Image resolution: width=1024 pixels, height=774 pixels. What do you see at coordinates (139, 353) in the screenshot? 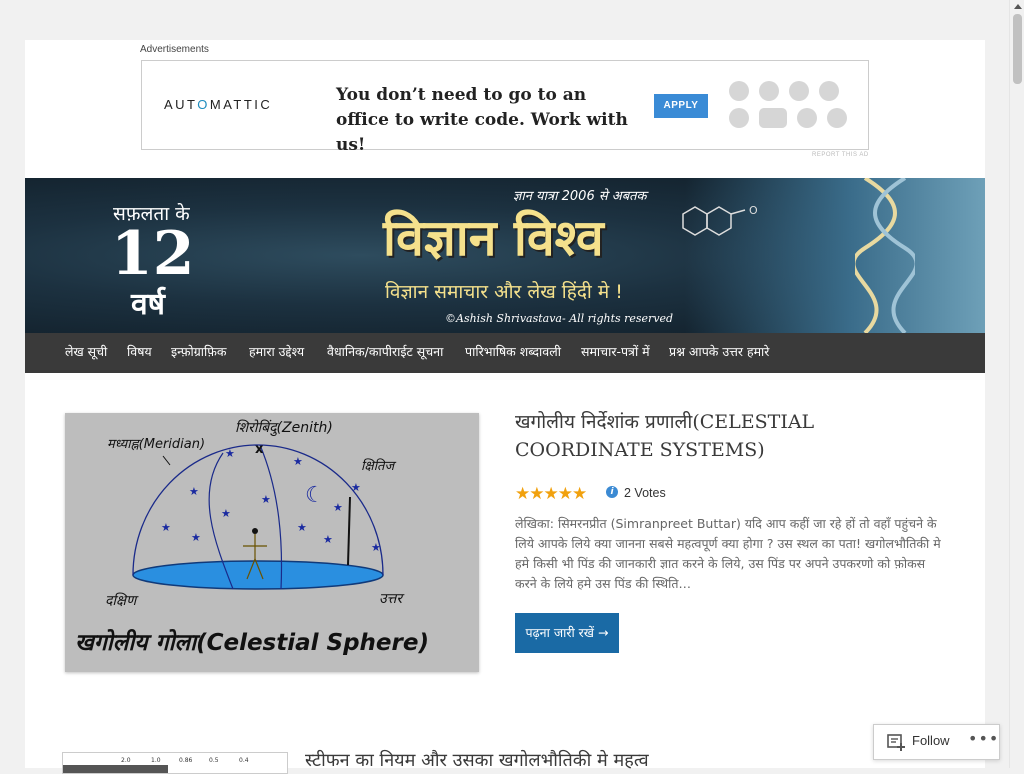
I see `nav-item-topics: विषय` at bounding box center [139, 353].